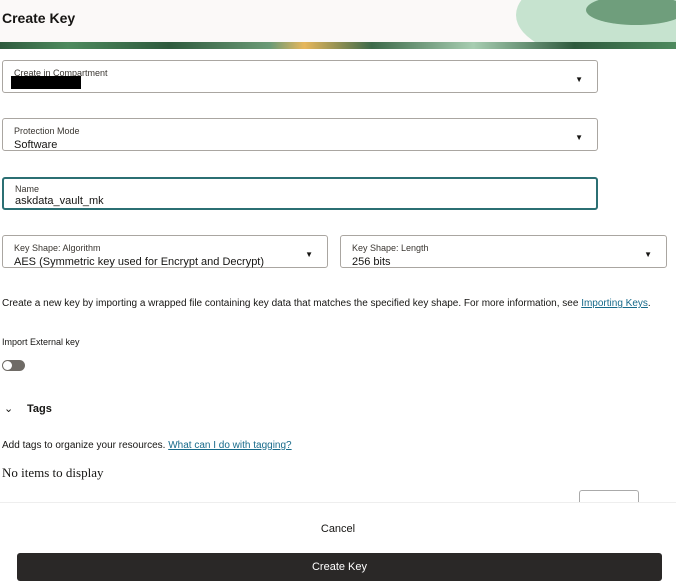 This screenshot has width=676, height=581. Describe the element at coordinates (614, 303) in the screenshot. I see `importing-keys-link: Importing Keys` at that location.